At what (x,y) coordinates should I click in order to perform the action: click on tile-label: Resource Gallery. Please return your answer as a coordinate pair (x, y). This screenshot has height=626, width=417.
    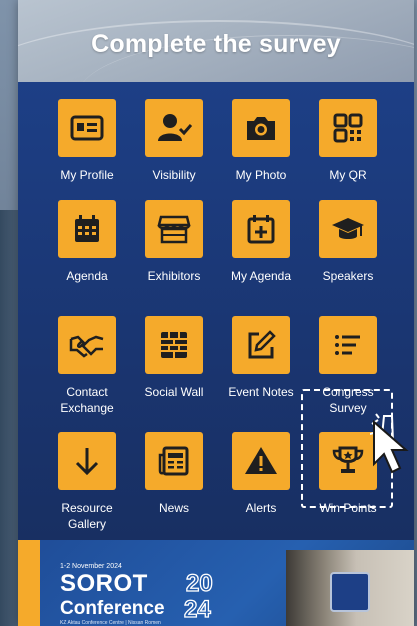
    Looking at the image, I should click on (87, 516).